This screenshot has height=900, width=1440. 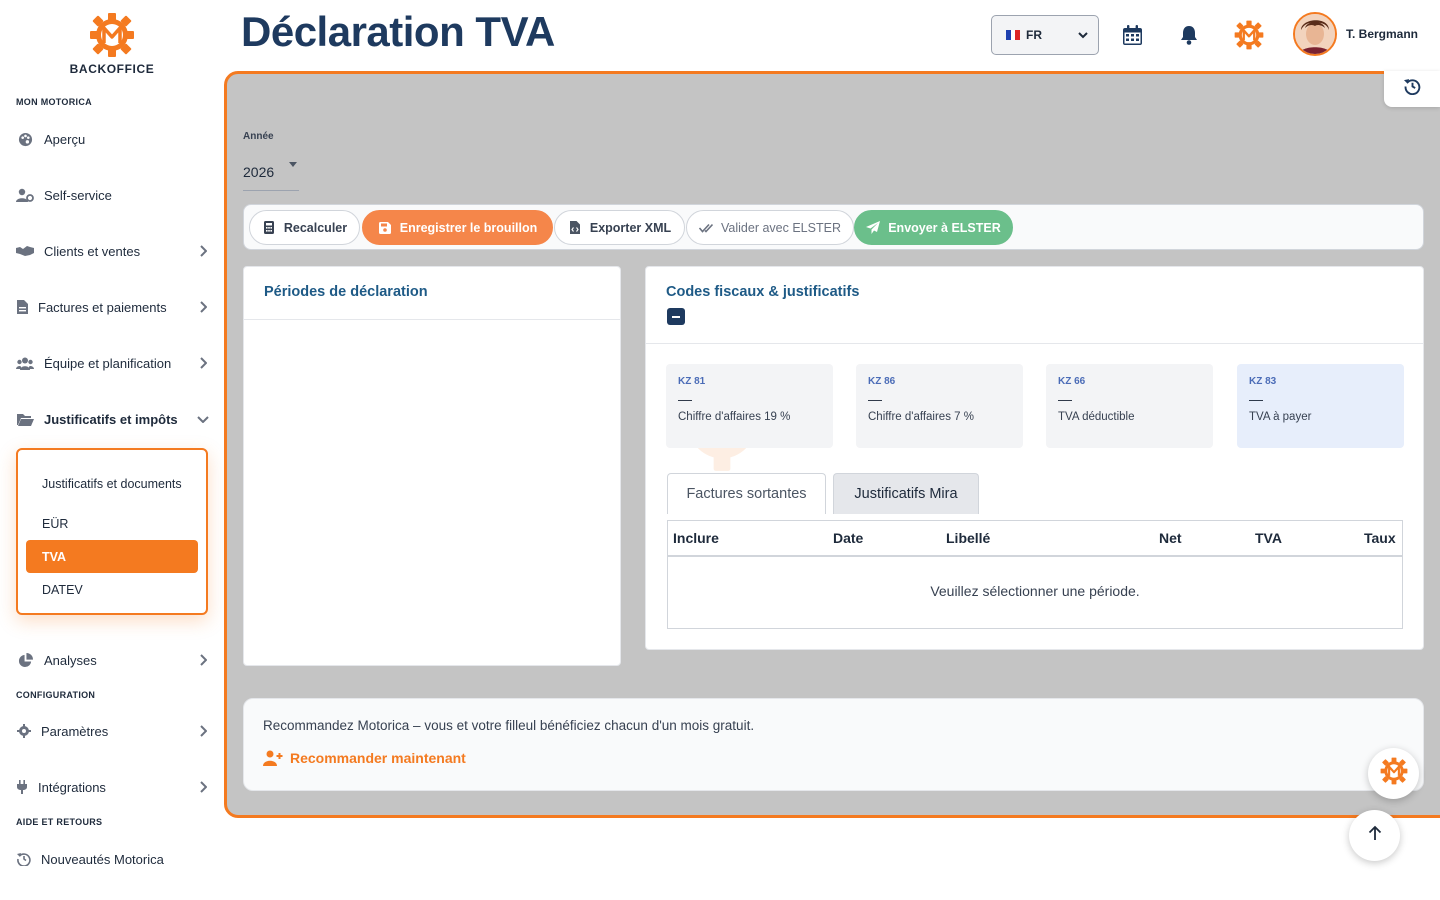 What do you see at coordinates (385, 228) in the screenshot?
I see `save-icon` at bounding box center [385, 228].